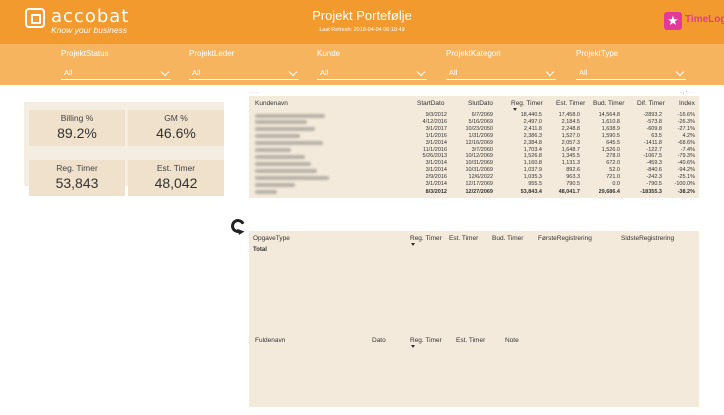 The height and width of the screenshot is (415, 724). Describe the element at coordinates (616, 184) in the screenshot. I see `table-cell: 0.0` at that location.